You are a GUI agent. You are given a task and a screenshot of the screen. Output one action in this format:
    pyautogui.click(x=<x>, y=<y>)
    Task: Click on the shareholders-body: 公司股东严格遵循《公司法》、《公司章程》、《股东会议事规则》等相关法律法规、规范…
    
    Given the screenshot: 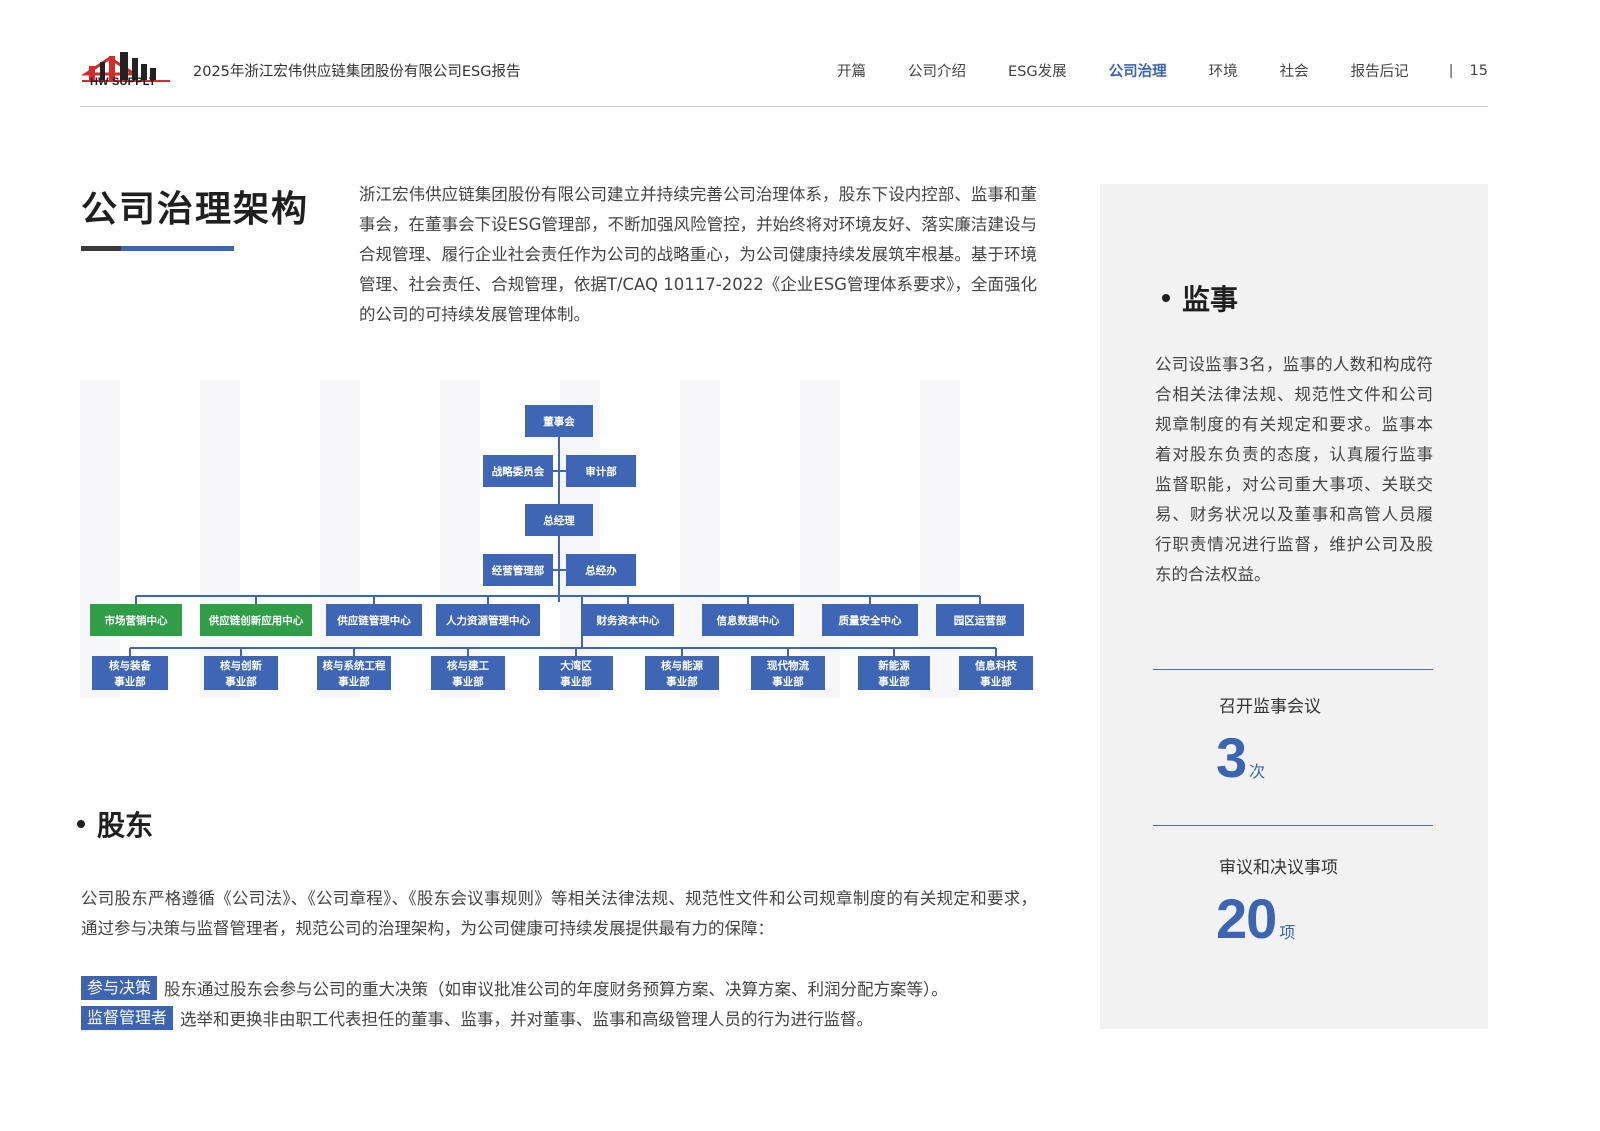 What is the action you would take?
    pyautogui.click(x=559, y=913)
    